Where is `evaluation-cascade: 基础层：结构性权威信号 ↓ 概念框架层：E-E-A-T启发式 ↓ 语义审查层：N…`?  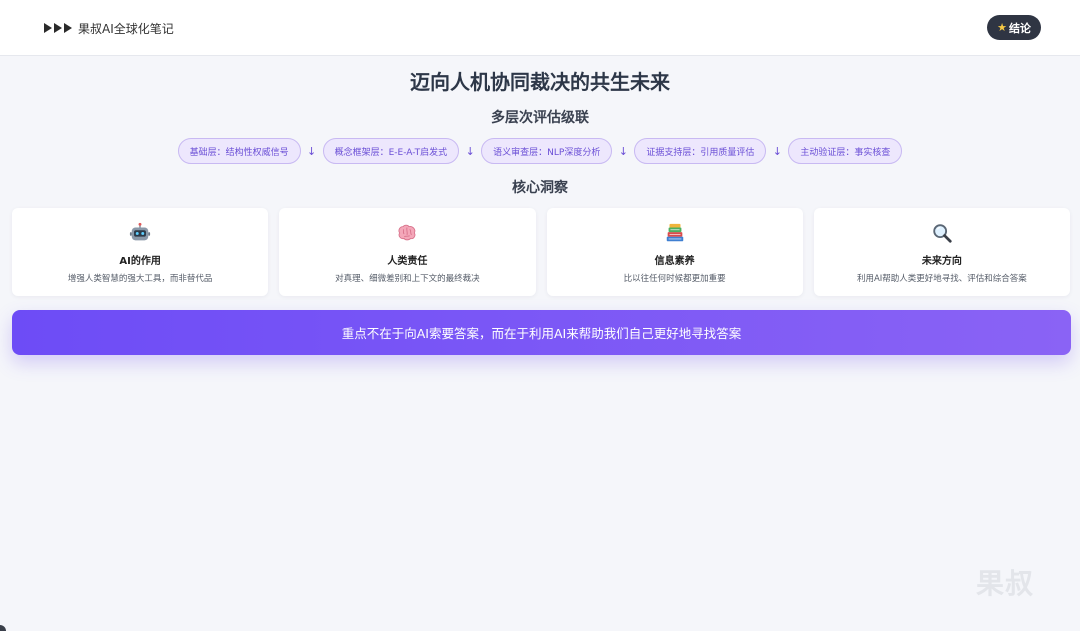 evaluation-cascade: 基础层：结构性权威信号 ↓ 概念框架层：E-E-A-T启发式 ↓ 语义审查层：N… is located at coordinates (540, 151).